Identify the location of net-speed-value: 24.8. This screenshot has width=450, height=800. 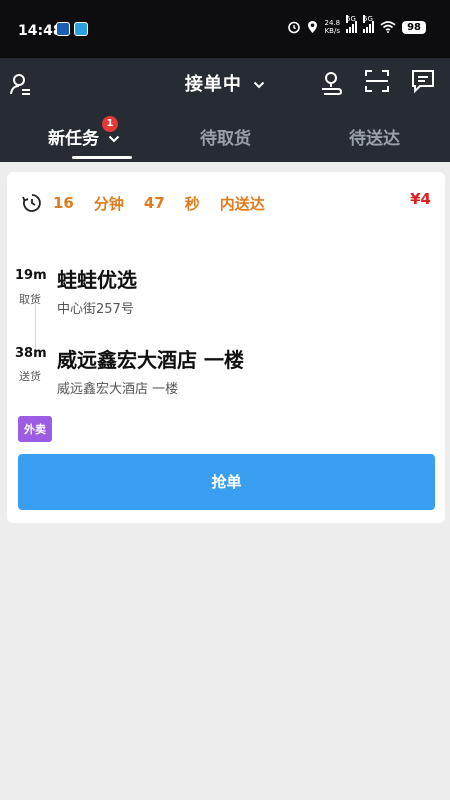
(332, 23).